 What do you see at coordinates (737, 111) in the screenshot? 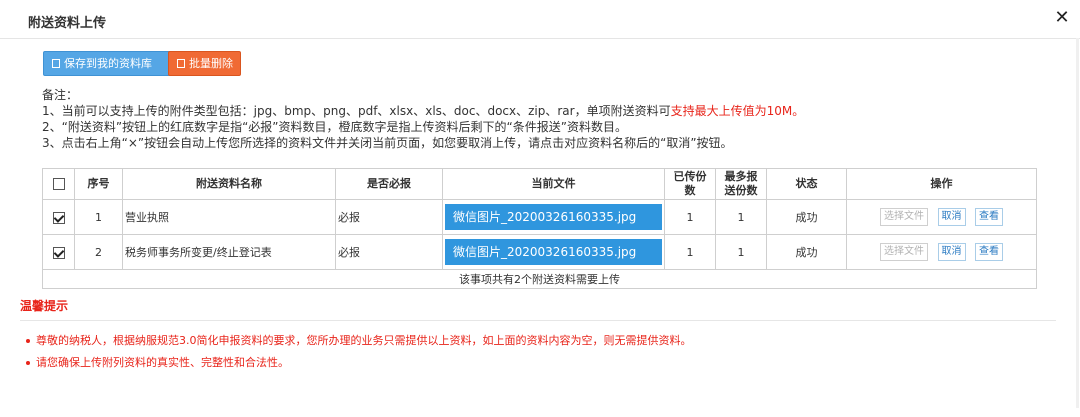
I see `notes-line-1-highlight: 支持最大上传值为10M。` at bounding box center [737, 111].